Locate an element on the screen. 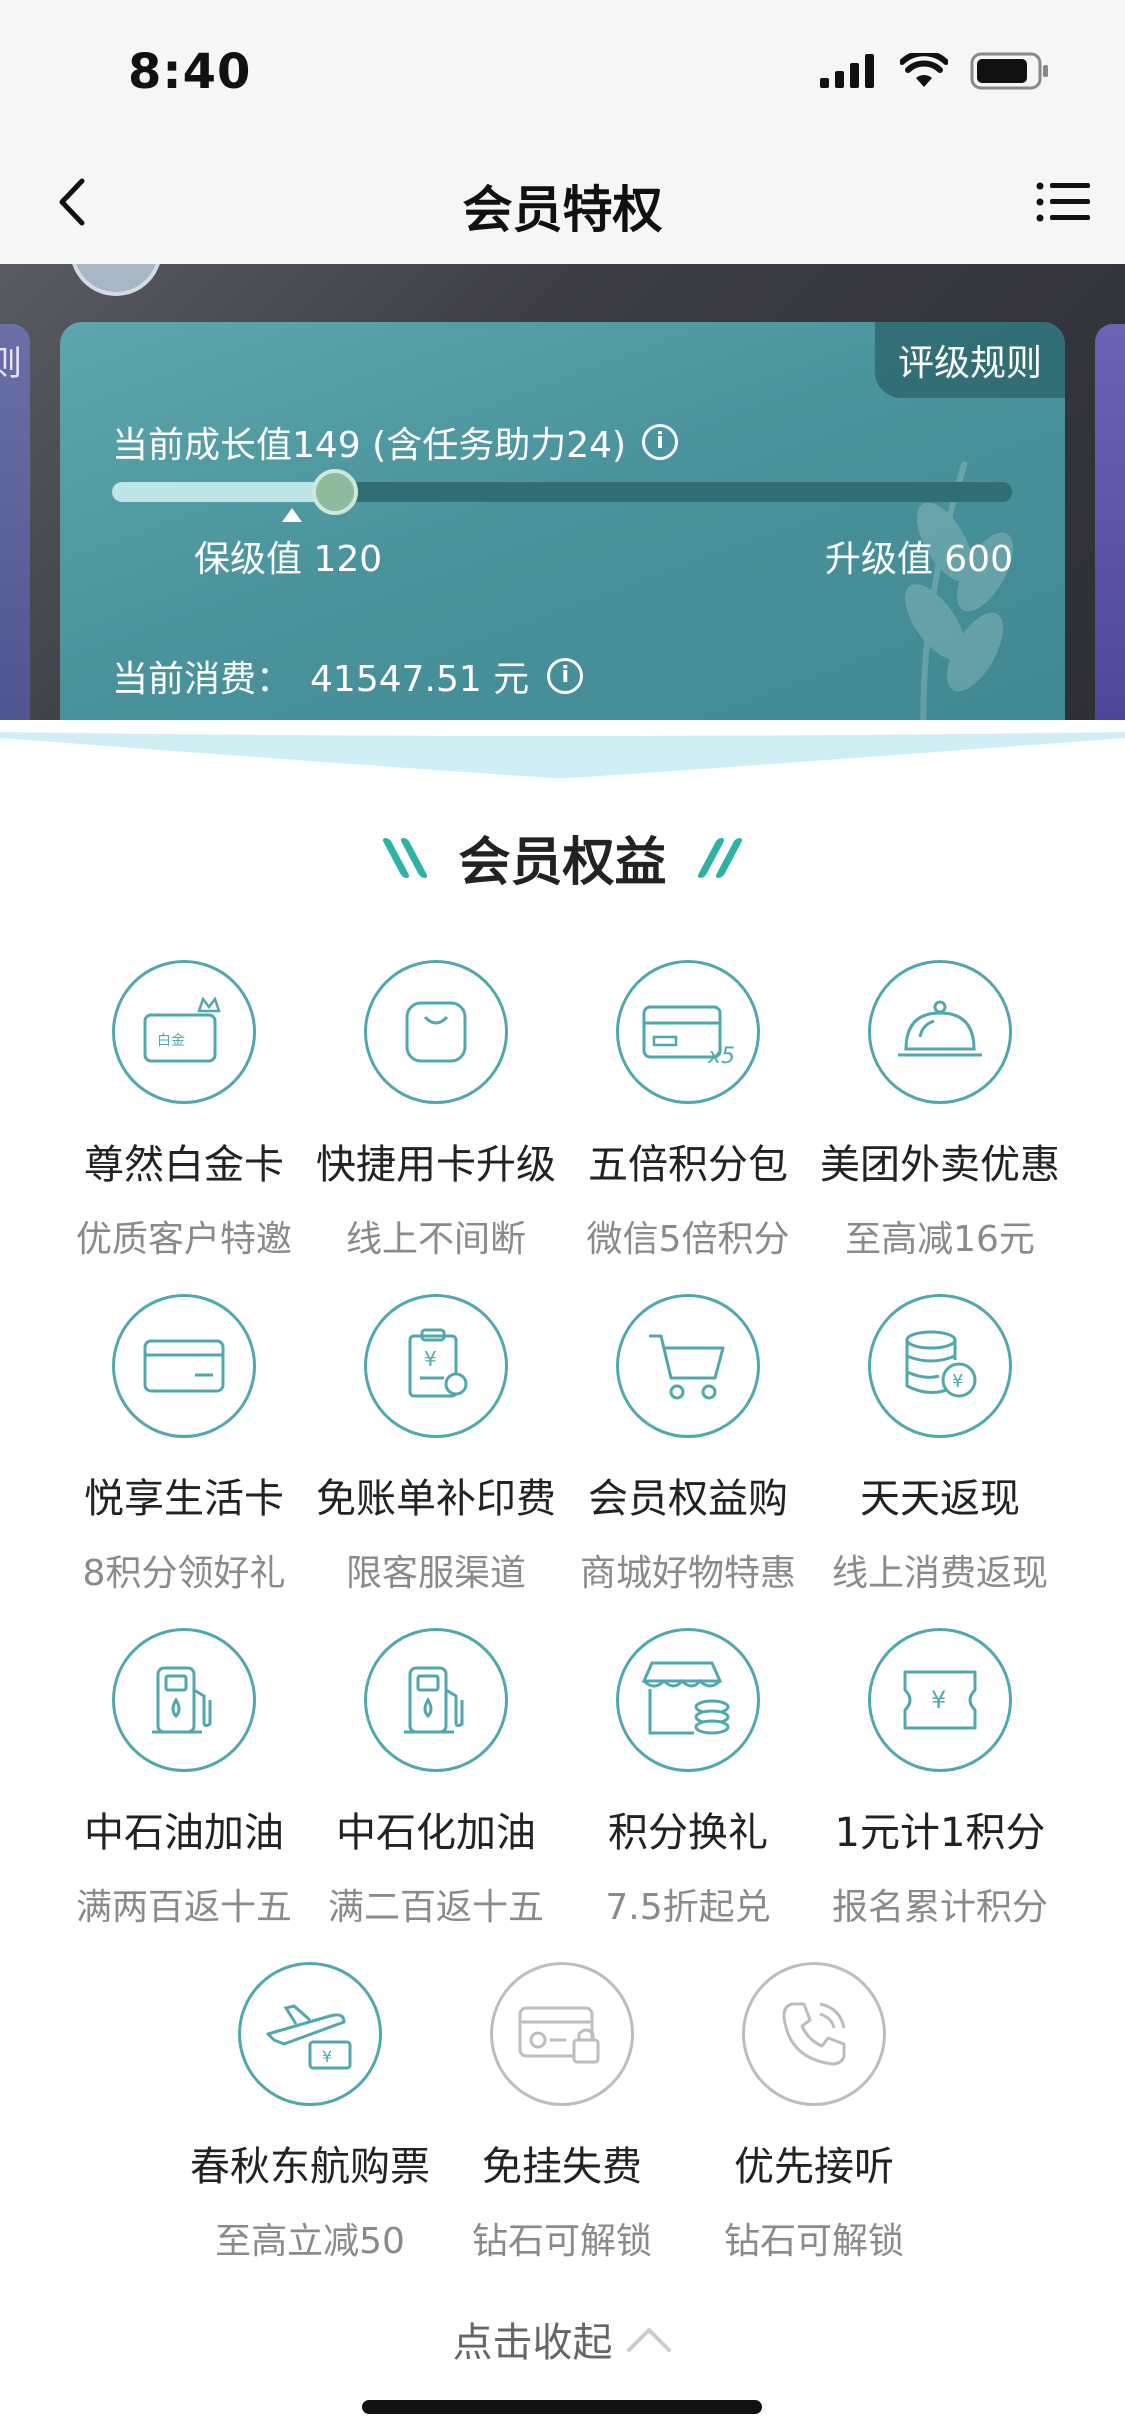 The height and width of the screenshot is (2435, 1125). svg-text: x5 is located at coordinates (721, 1055).